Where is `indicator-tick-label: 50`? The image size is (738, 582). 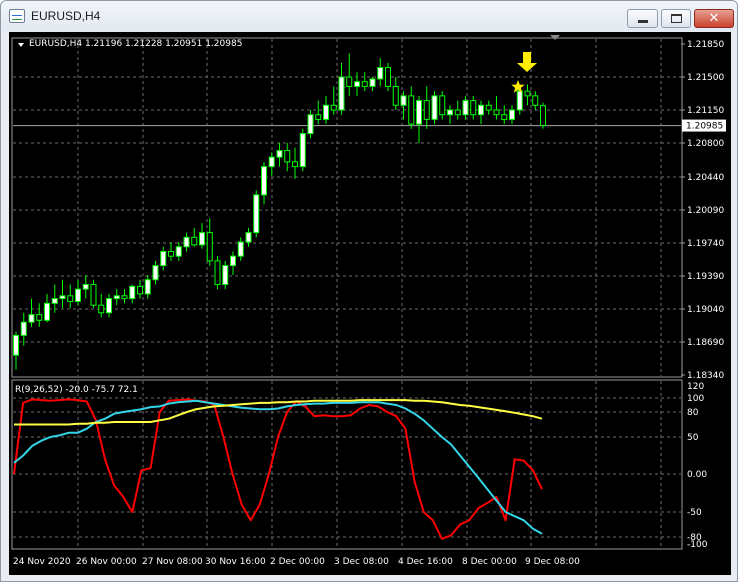 indicator-tick-label: 50 is located at coordinates (693, 438).